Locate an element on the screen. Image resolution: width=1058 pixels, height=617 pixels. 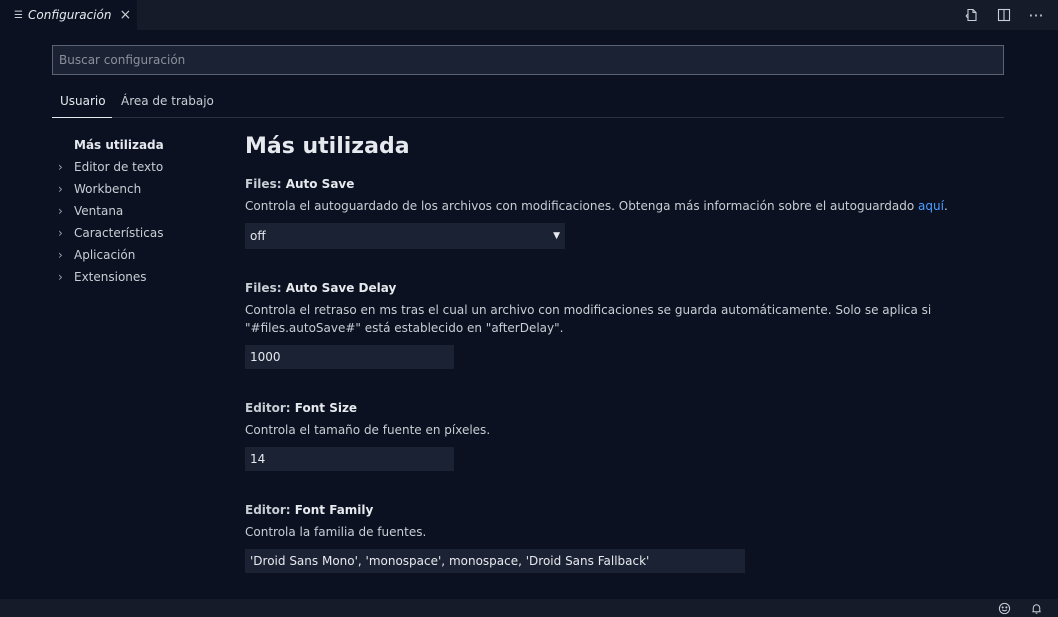
setting-title: Editor: Font Size is located at coordinates (301, 408).